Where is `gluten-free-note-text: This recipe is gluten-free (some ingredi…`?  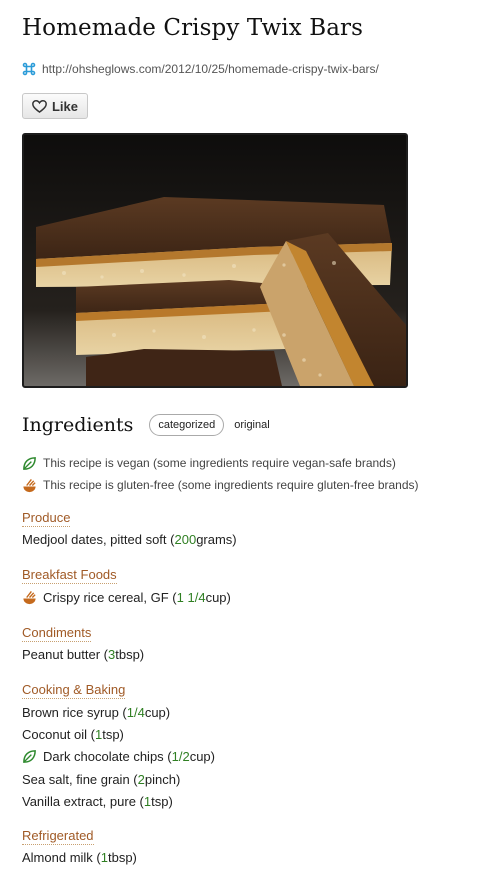 gluten-free-note-text: This recipe is gluten-free (some ingredi… is located at coordinates (231, 485).